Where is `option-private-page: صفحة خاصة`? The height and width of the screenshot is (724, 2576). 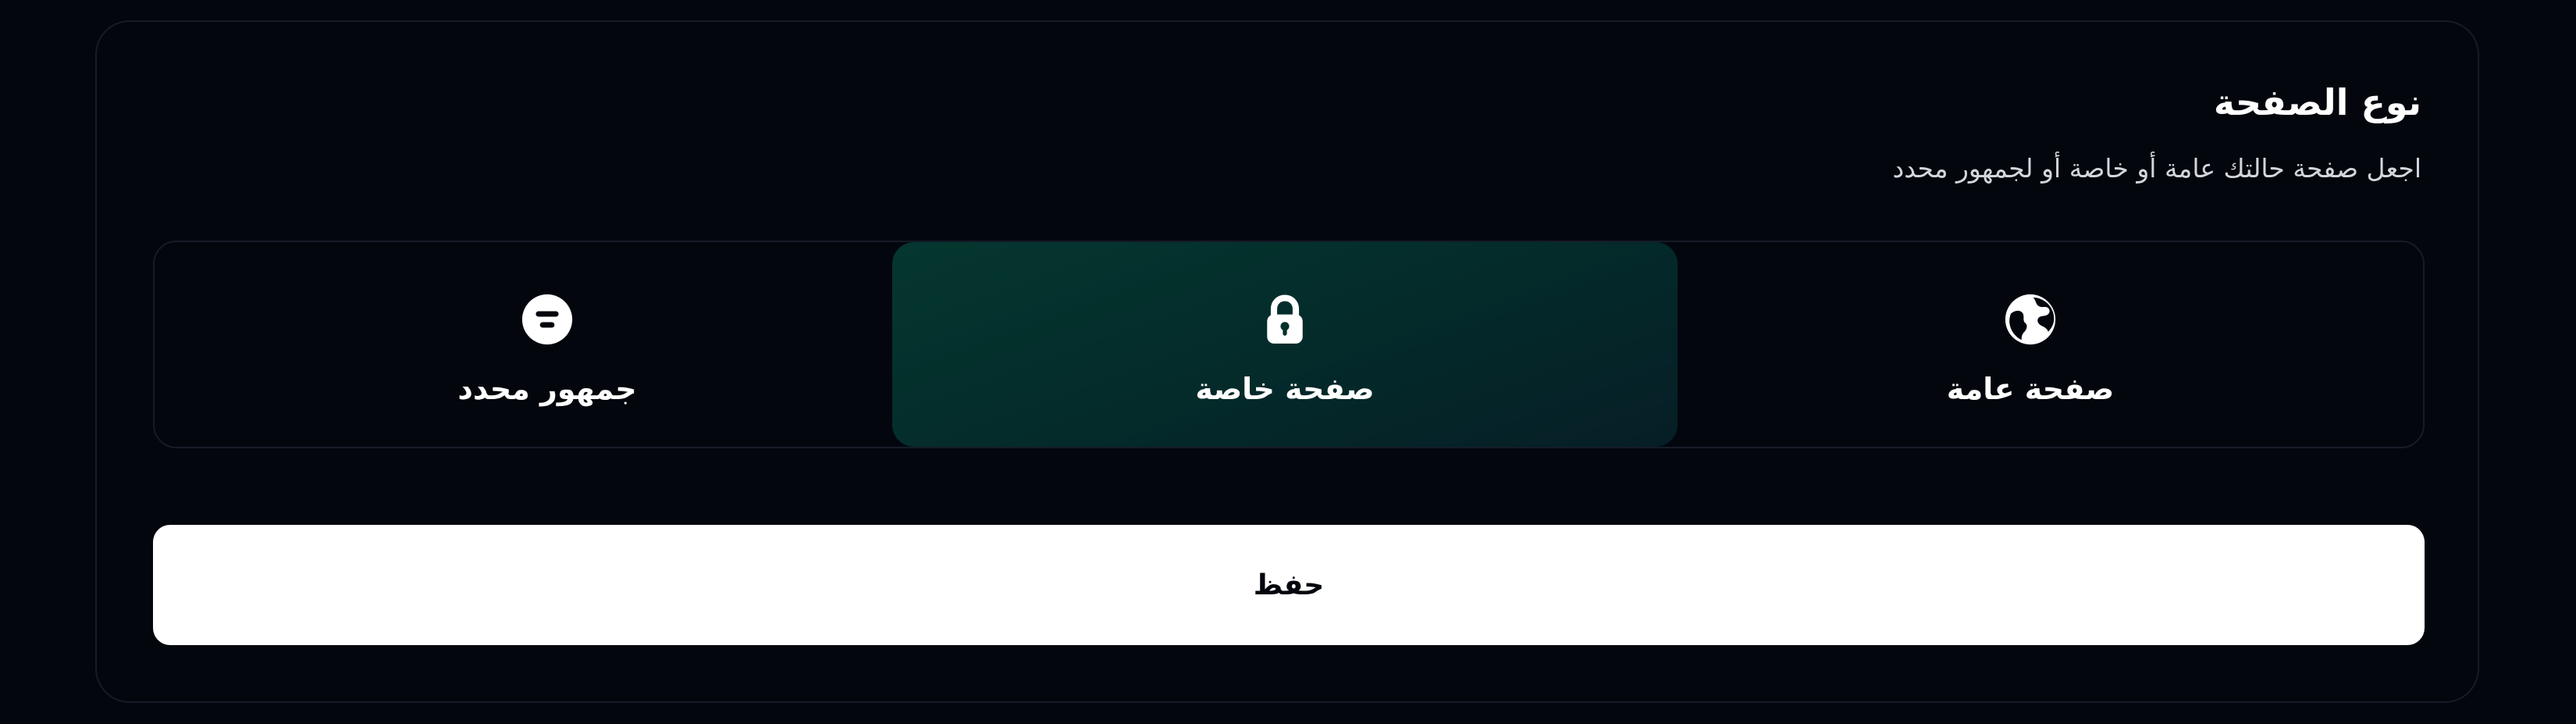 option-private-page: صفحة خاصة is located at coordinates (1285, 344).